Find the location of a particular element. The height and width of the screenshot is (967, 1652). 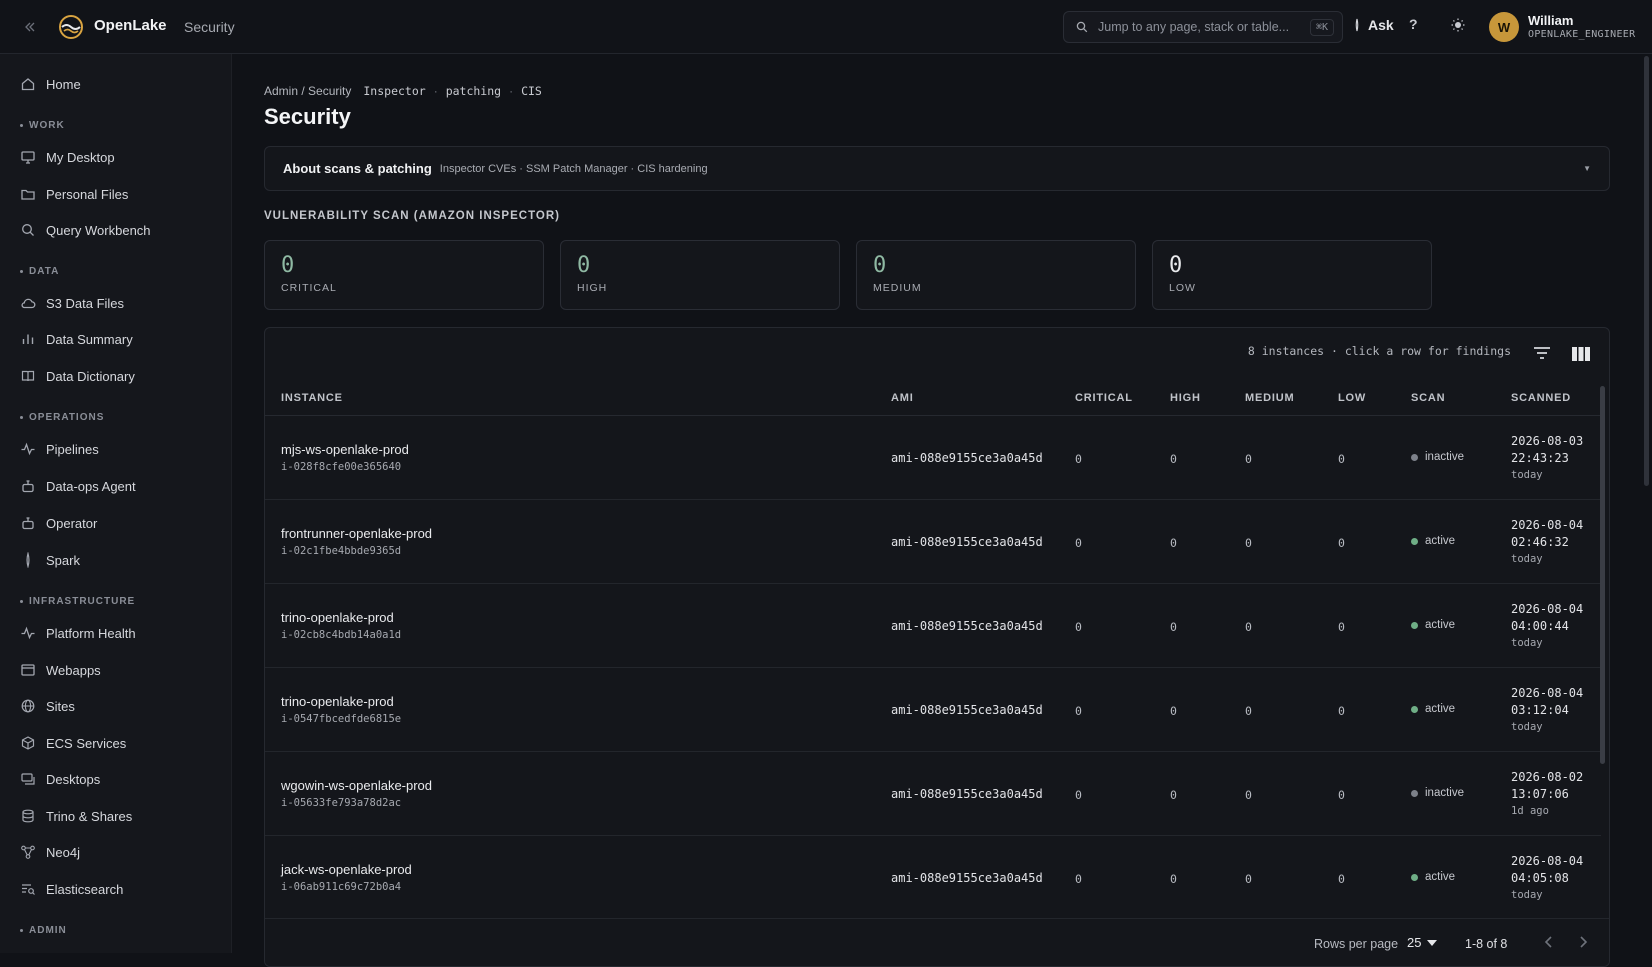

column-header: HIGH is located at coordinates (1185, 398).